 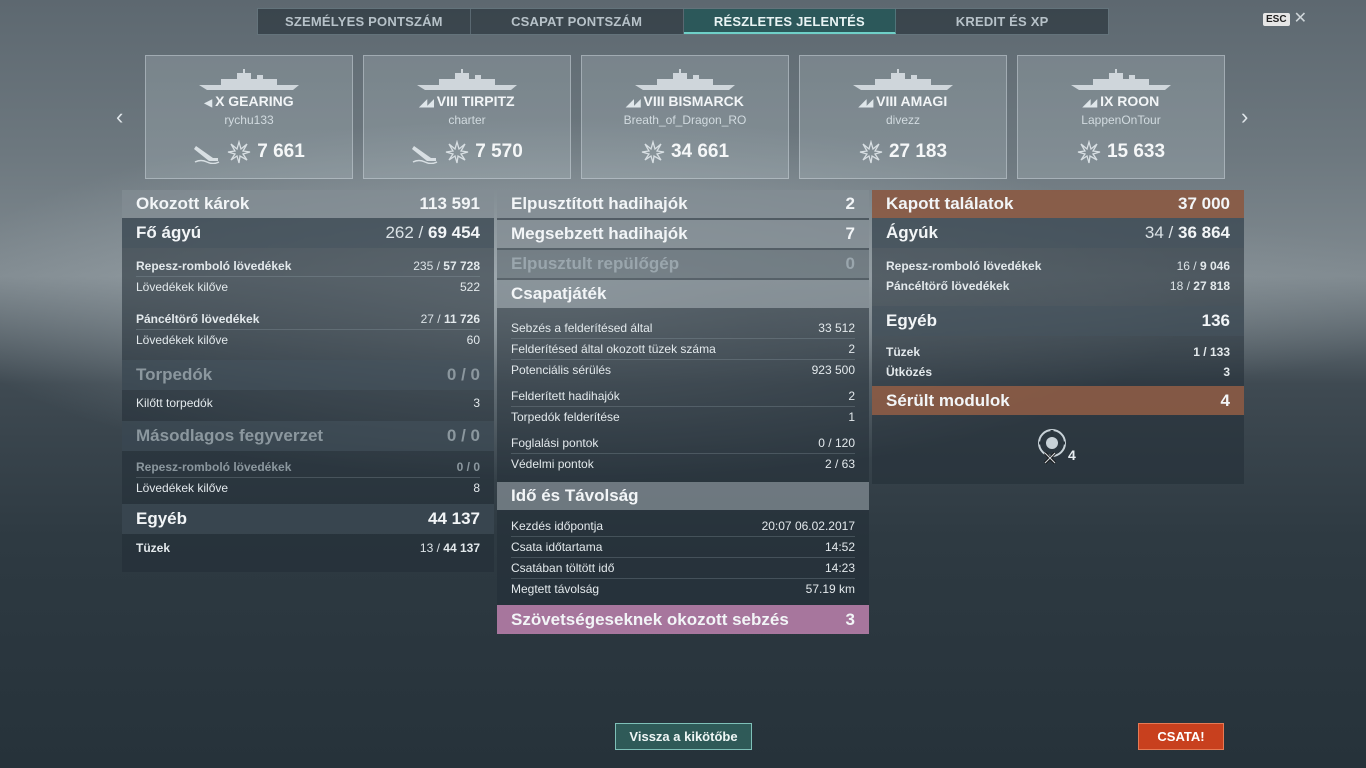 I want to click on ship-score-row: 7 661, so click(x=249, y=152).